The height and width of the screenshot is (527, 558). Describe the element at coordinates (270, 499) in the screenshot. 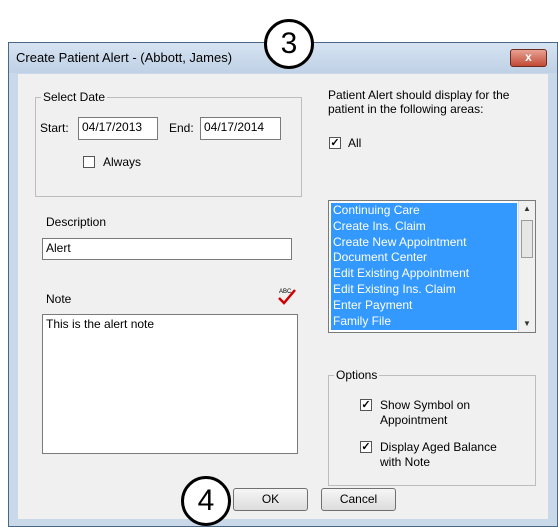

I see `ok-button: OK` at that location.